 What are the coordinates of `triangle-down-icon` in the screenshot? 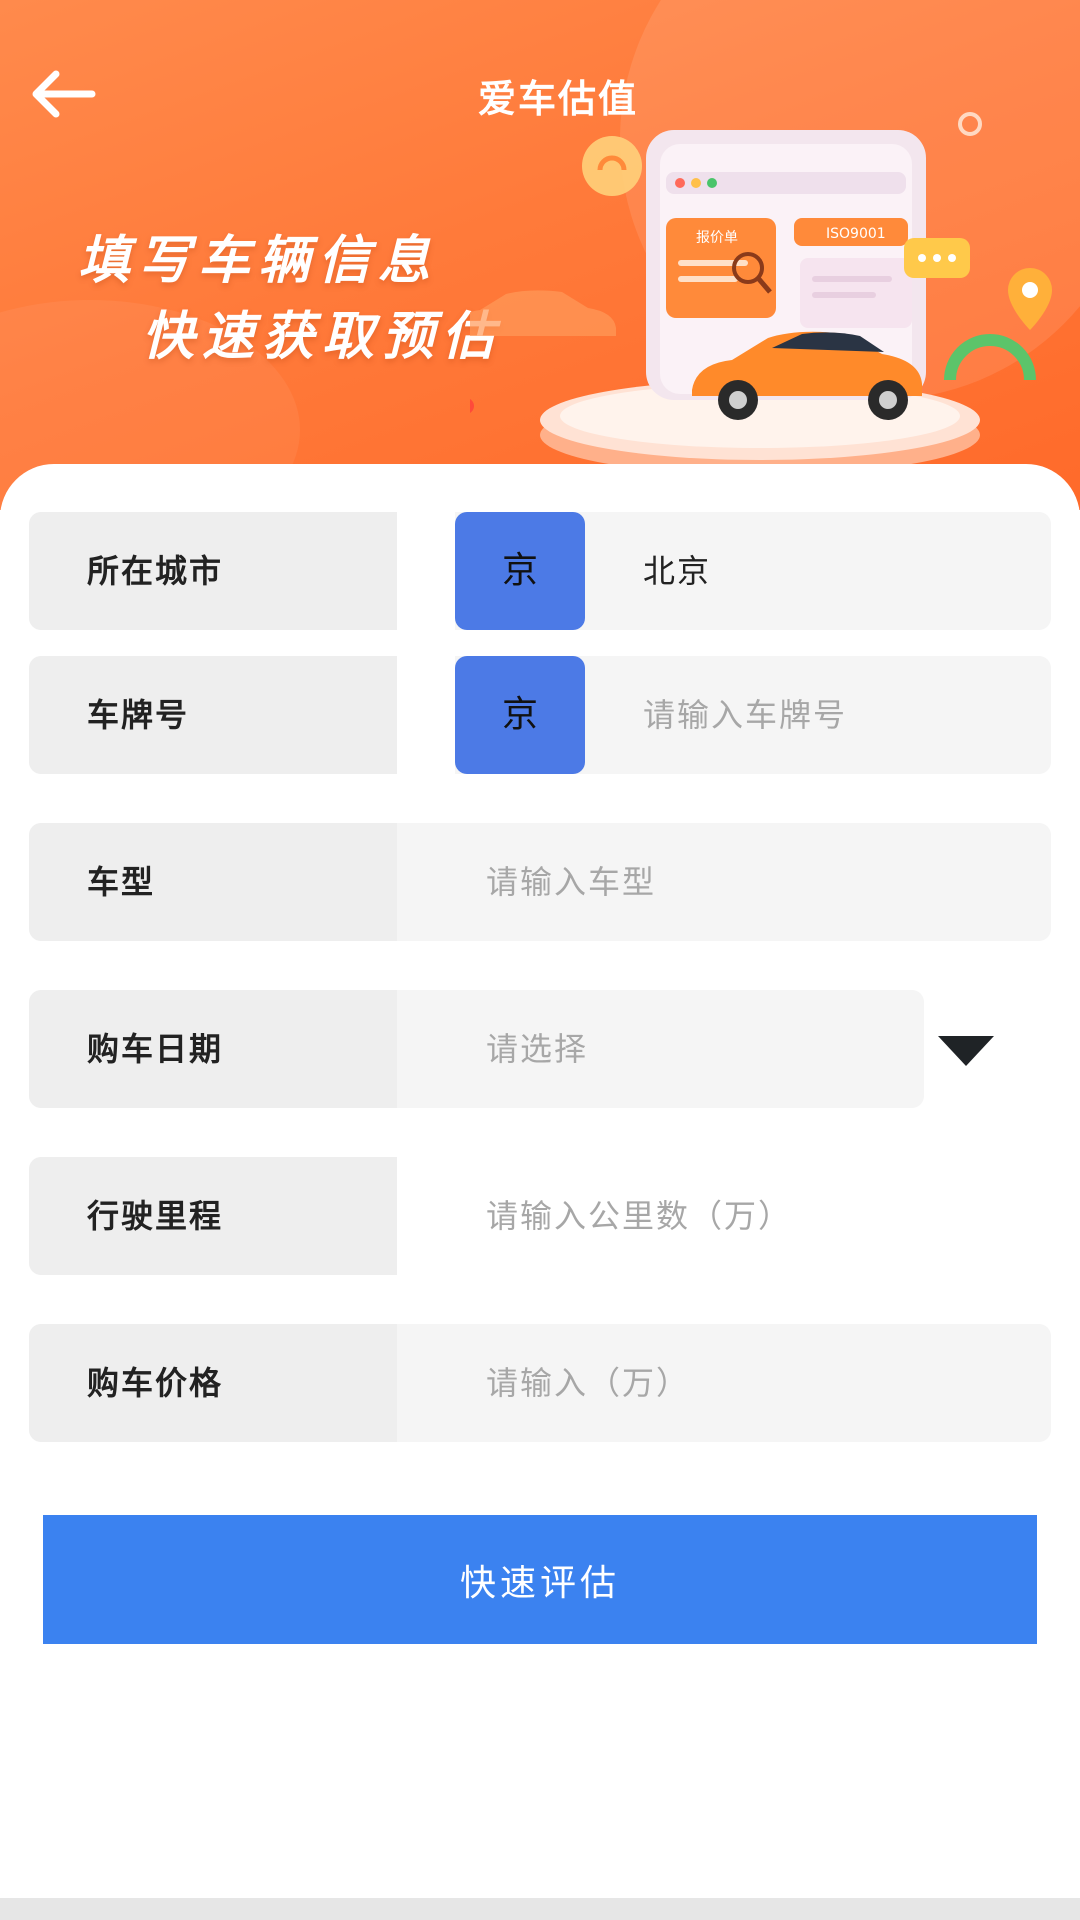 It's located at (966, 1051).